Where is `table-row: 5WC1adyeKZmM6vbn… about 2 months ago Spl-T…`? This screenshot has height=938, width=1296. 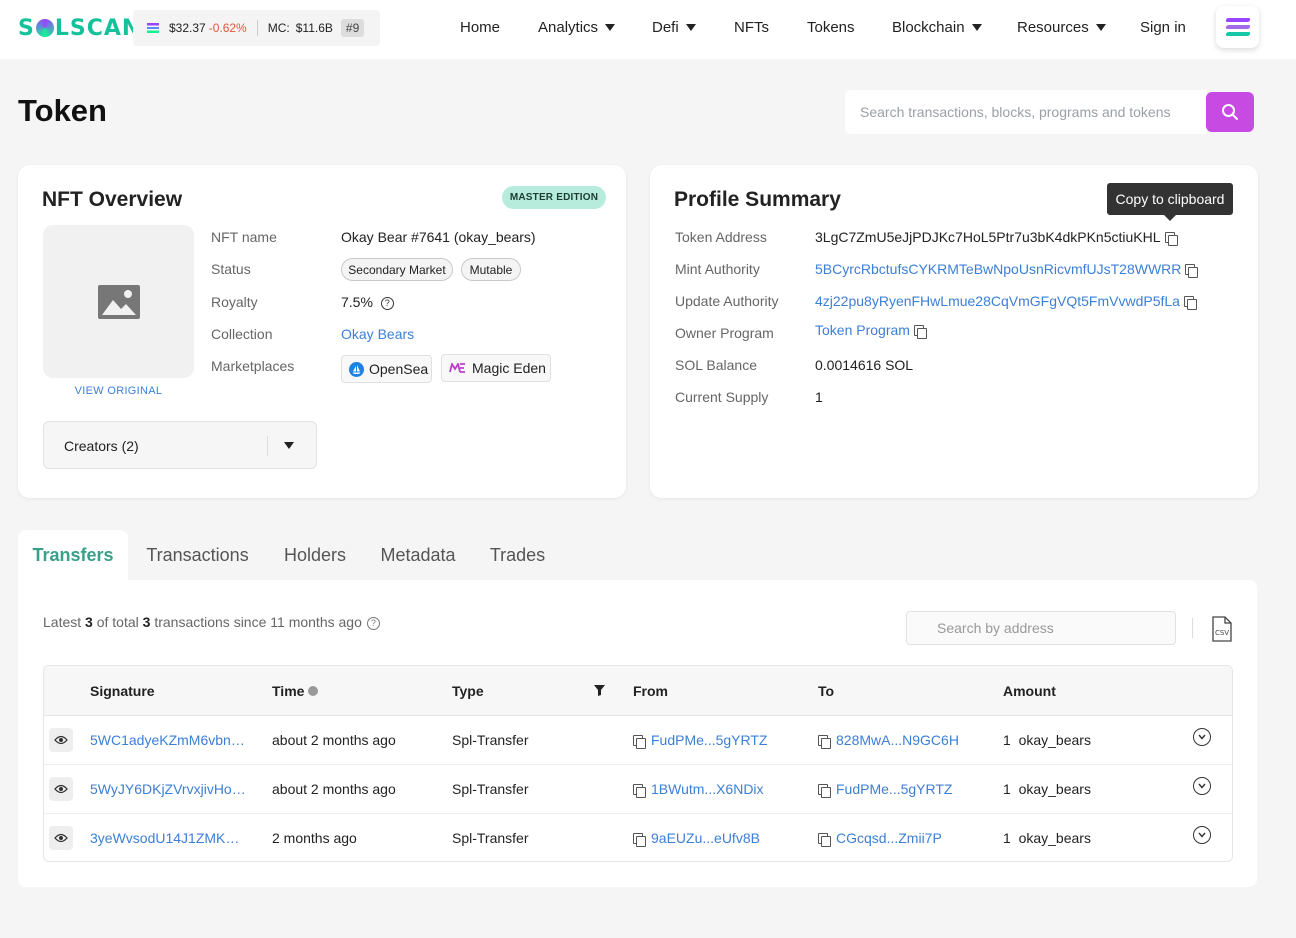 table-row: 5WC1adyeKZmM6vbn… about 2 months ago Spl-T… is located at coordinates (638, 740).